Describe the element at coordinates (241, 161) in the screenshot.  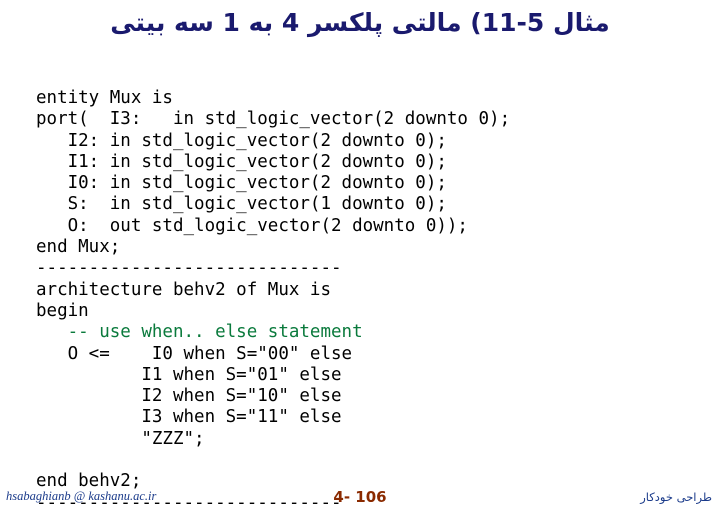
I see `code-line: I1: in std_logic_vector(2 downto 0);` at that location.